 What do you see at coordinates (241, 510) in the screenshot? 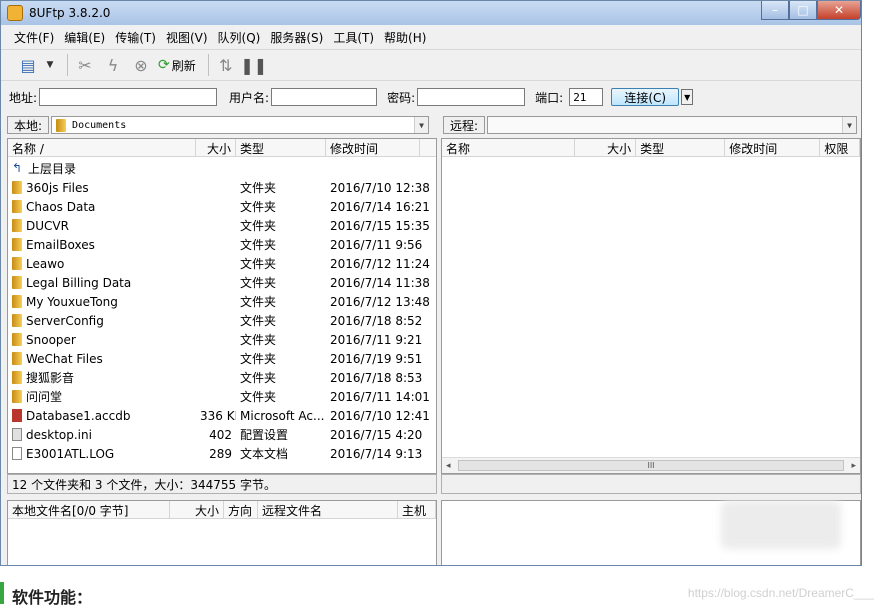
I see `col-direction: 方向` at bounding box center [241, 510].